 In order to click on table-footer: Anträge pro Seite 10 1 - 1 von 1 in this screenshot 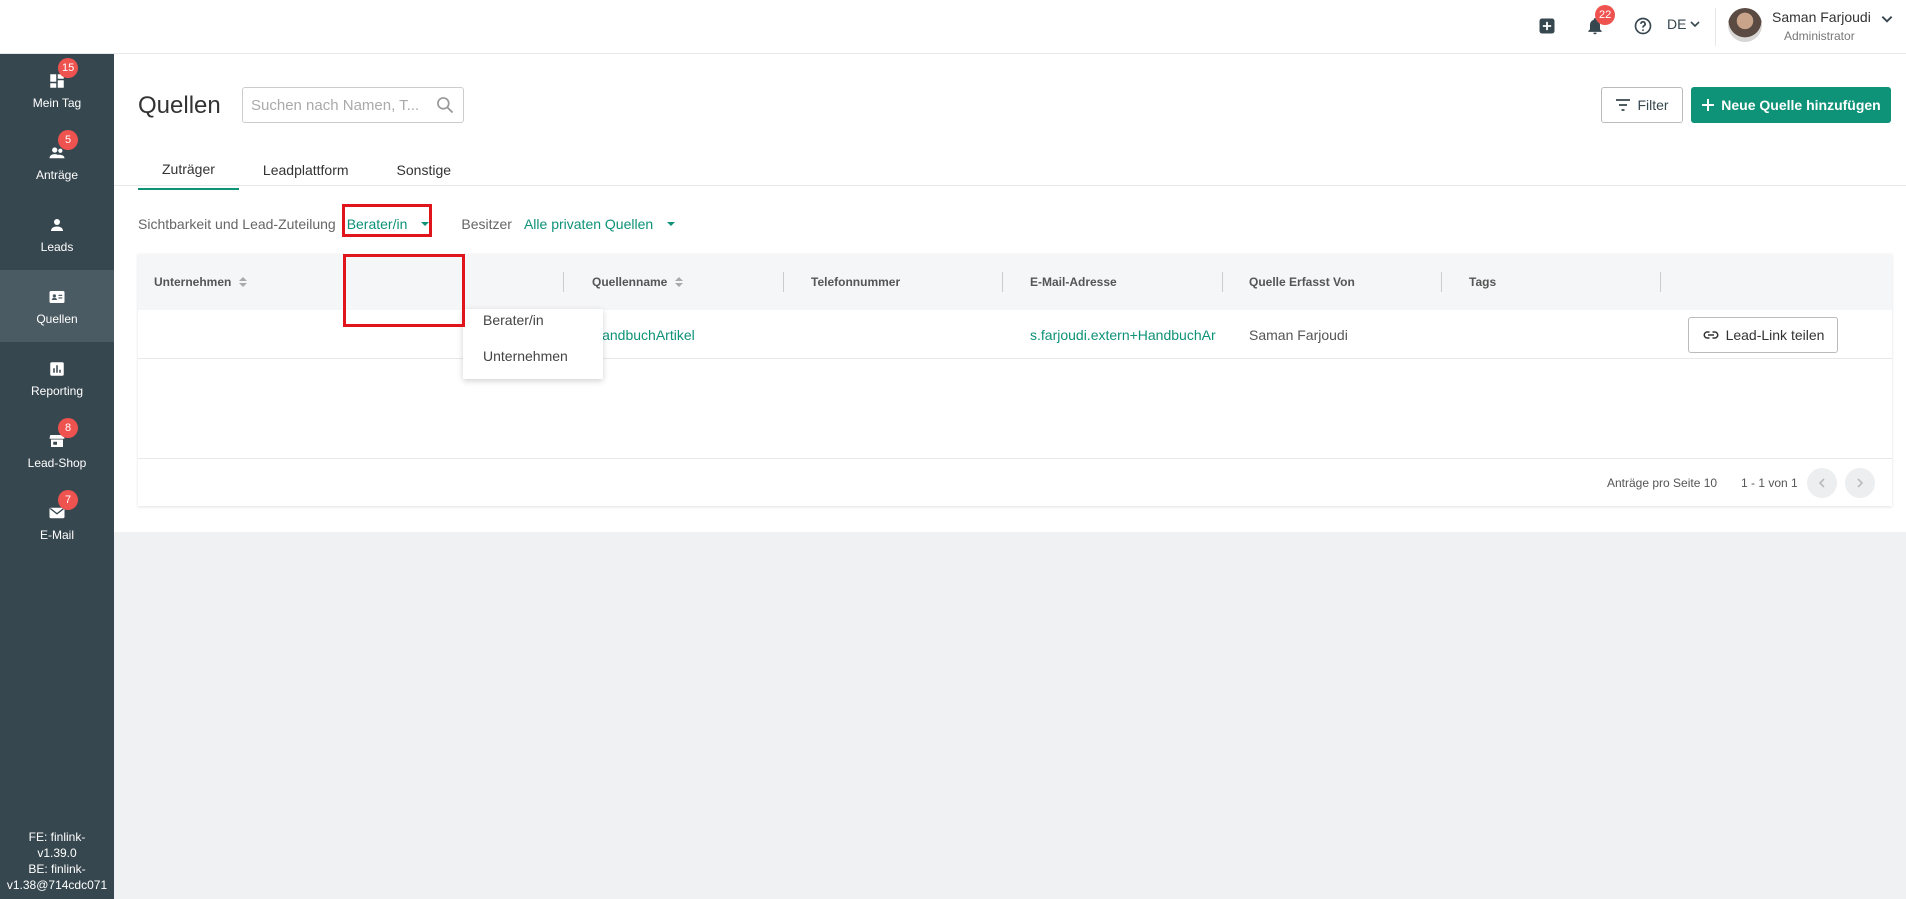, I will do `click(1015, 482)`.